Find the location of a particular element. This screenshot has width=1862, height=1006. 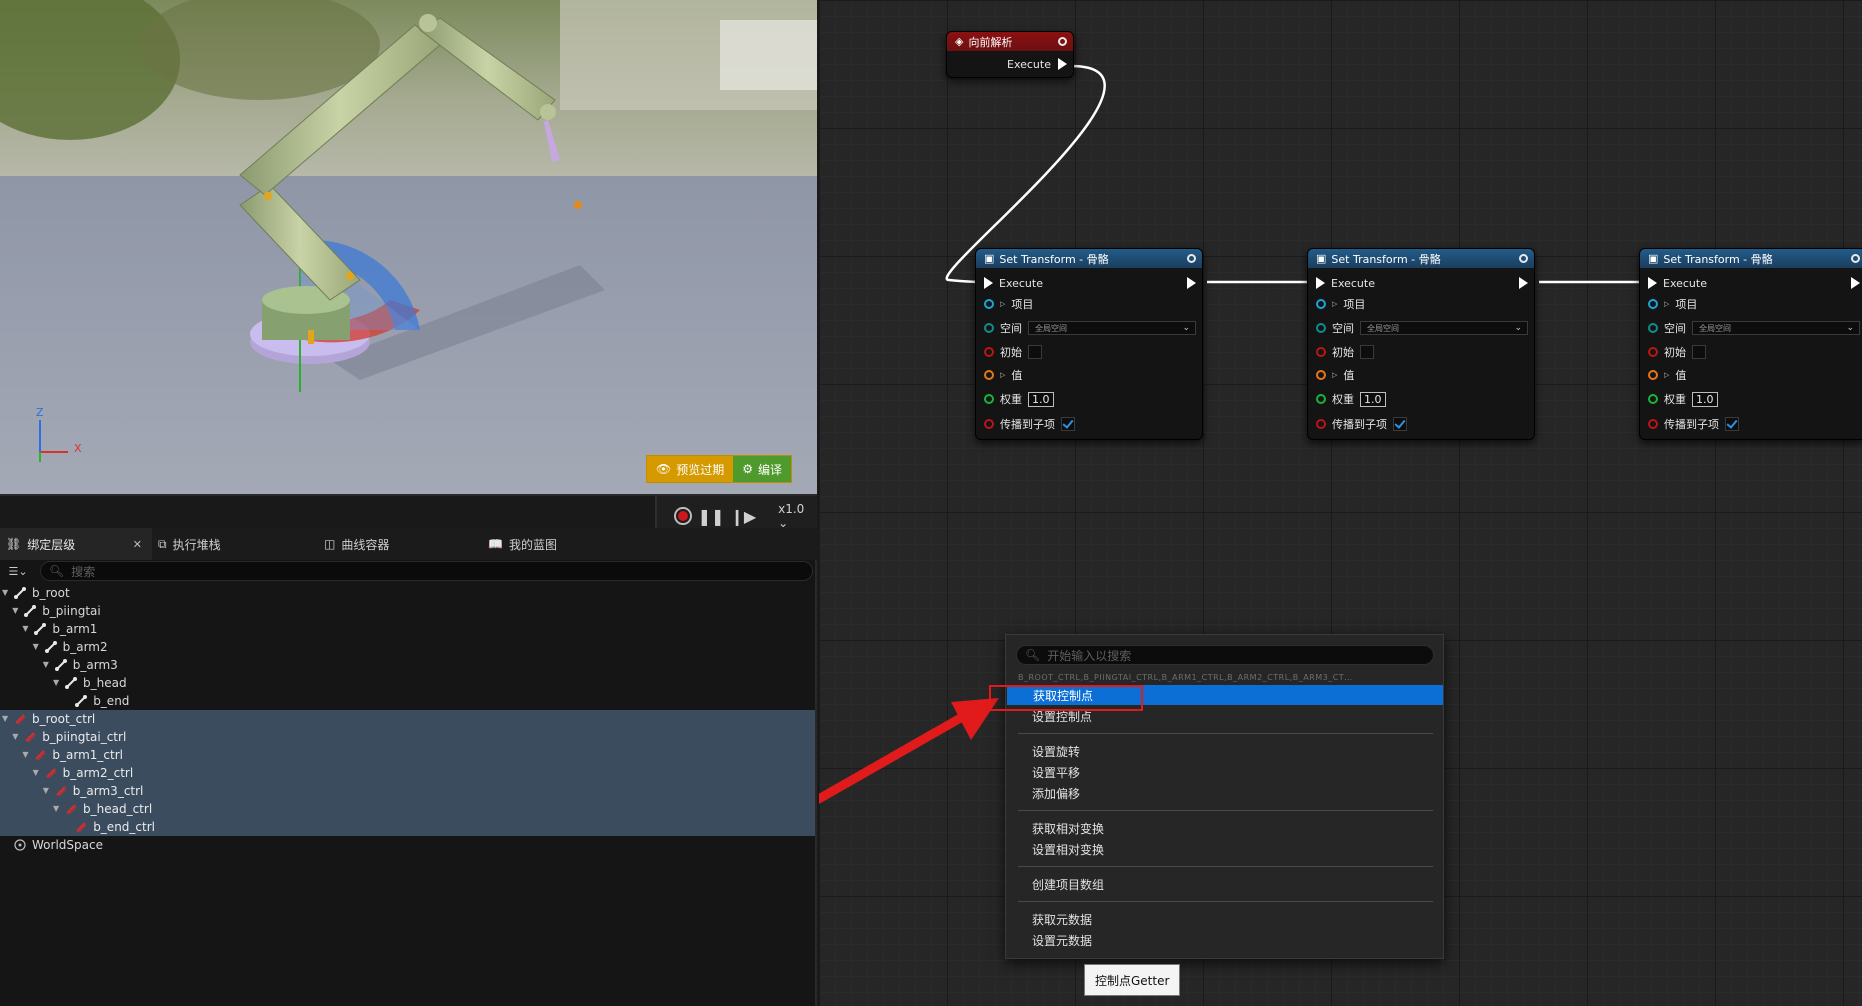

menu-item: 创建项目数组 is located at coordinates (1224, 884).